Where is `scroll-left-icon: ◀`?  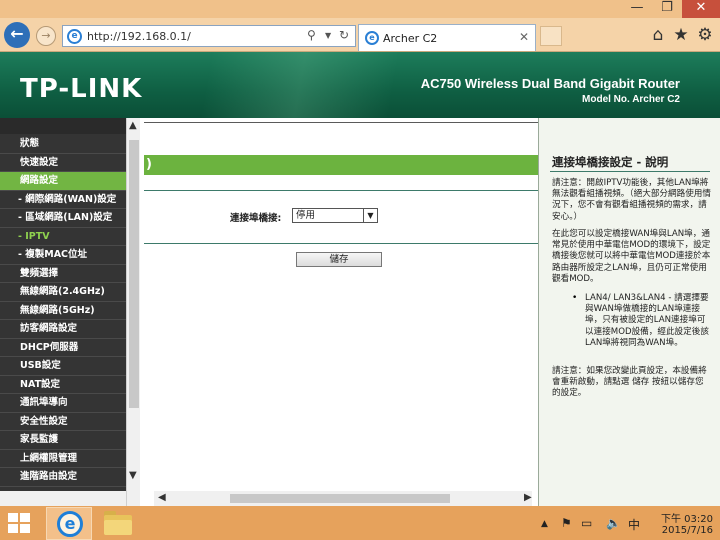
scroll-left-icon: ◀ is located at coordinates (162, 497).